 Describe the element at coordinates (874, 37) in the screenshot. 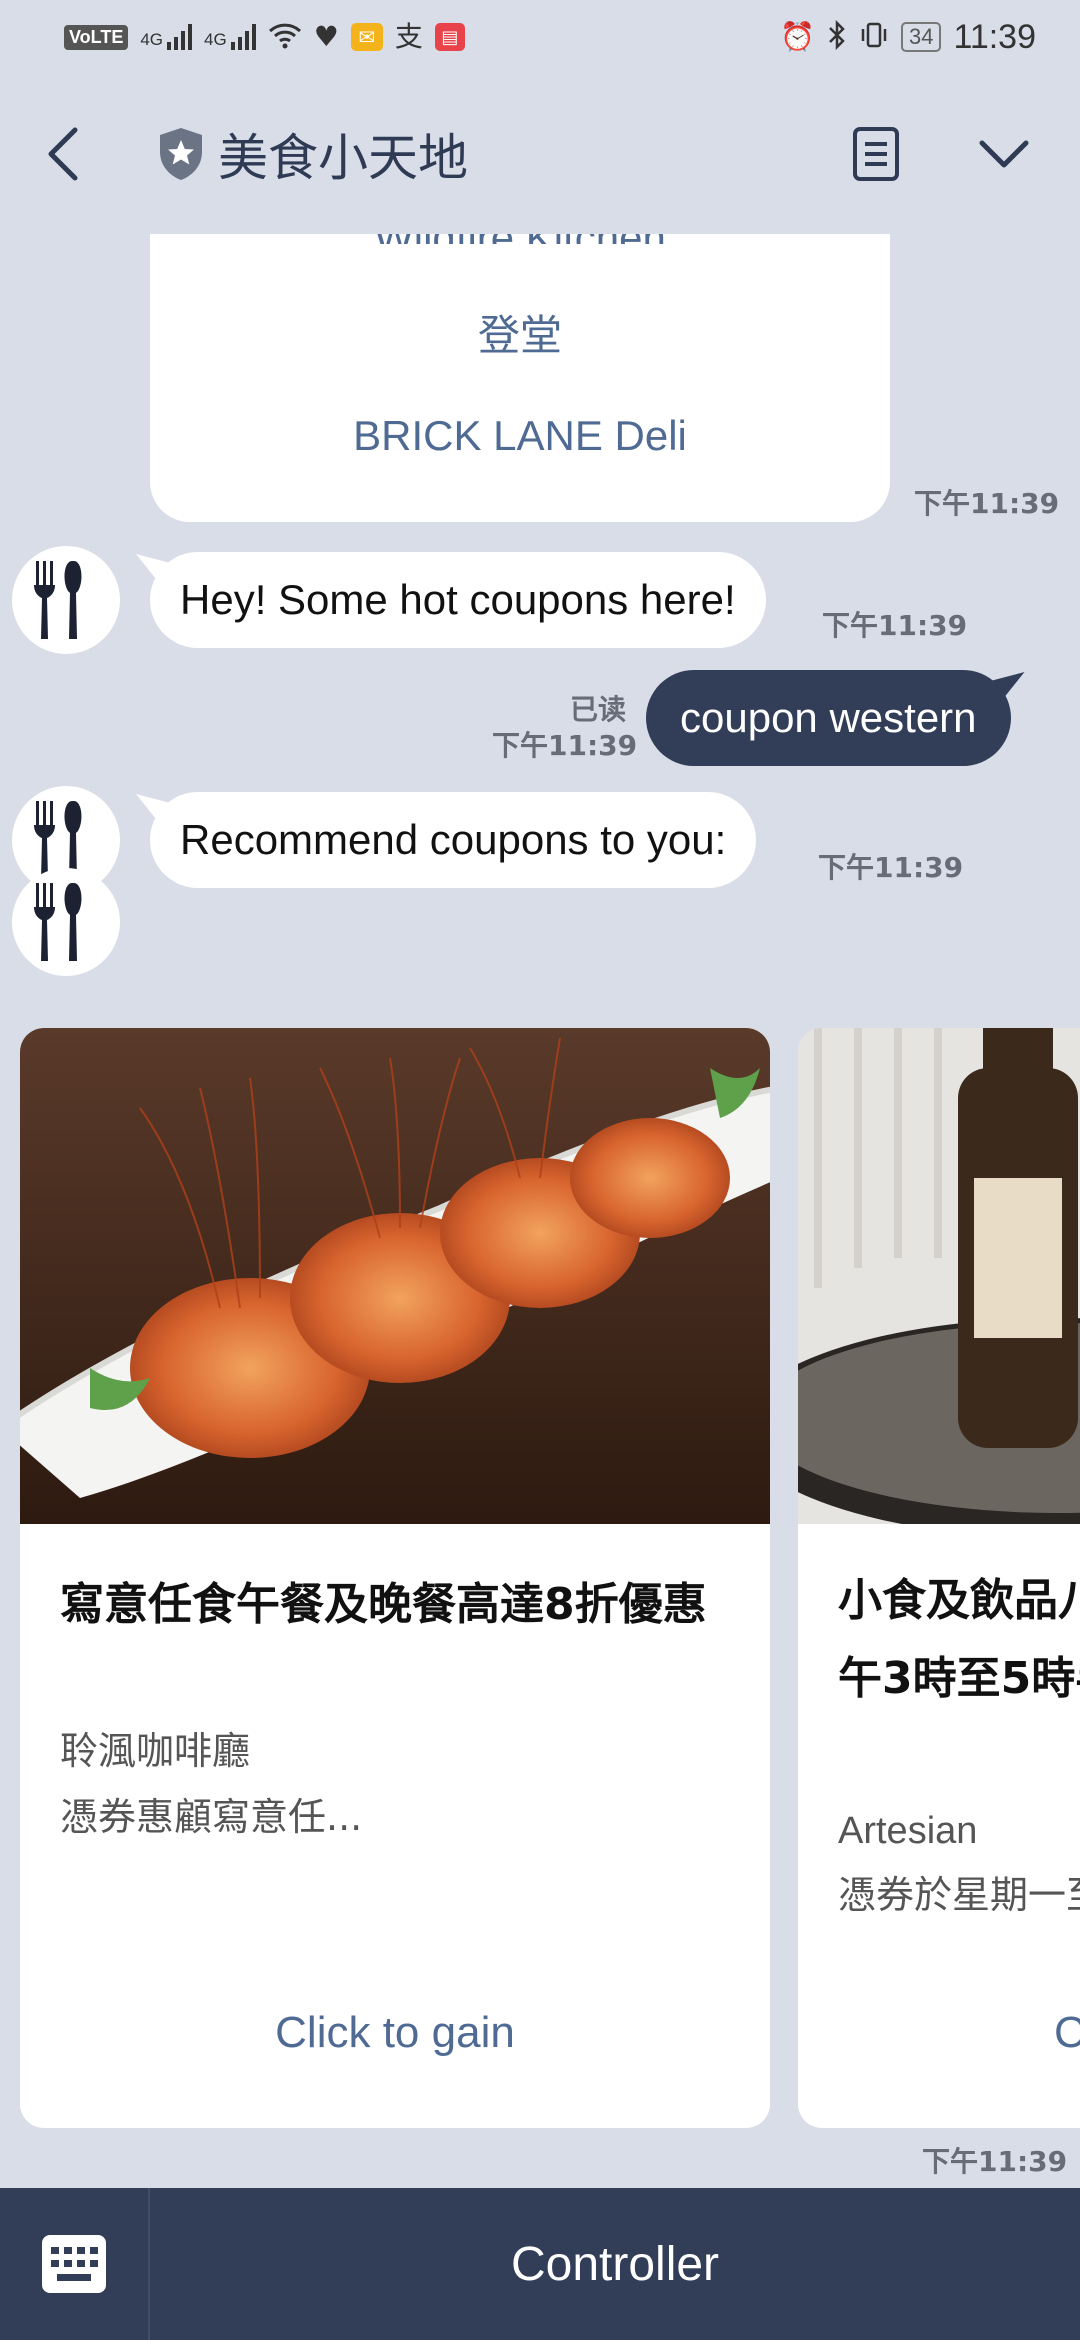

I see `vibrate-icon` at that location.